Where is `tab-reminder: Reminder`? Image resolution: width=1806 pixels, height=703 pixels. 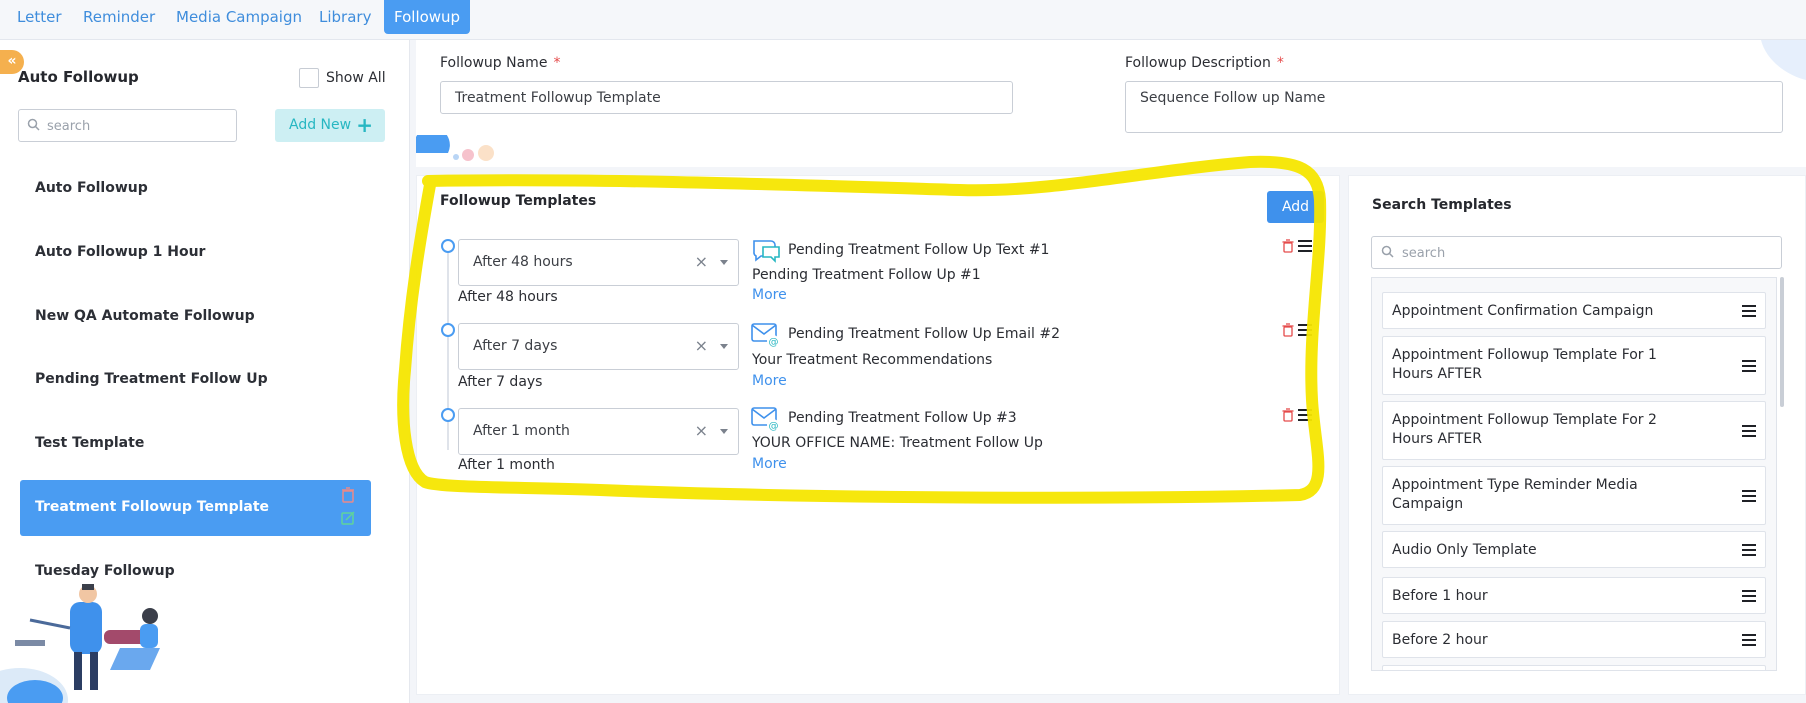
tab-reminder: Reminder is located at coordinates (119, 17).